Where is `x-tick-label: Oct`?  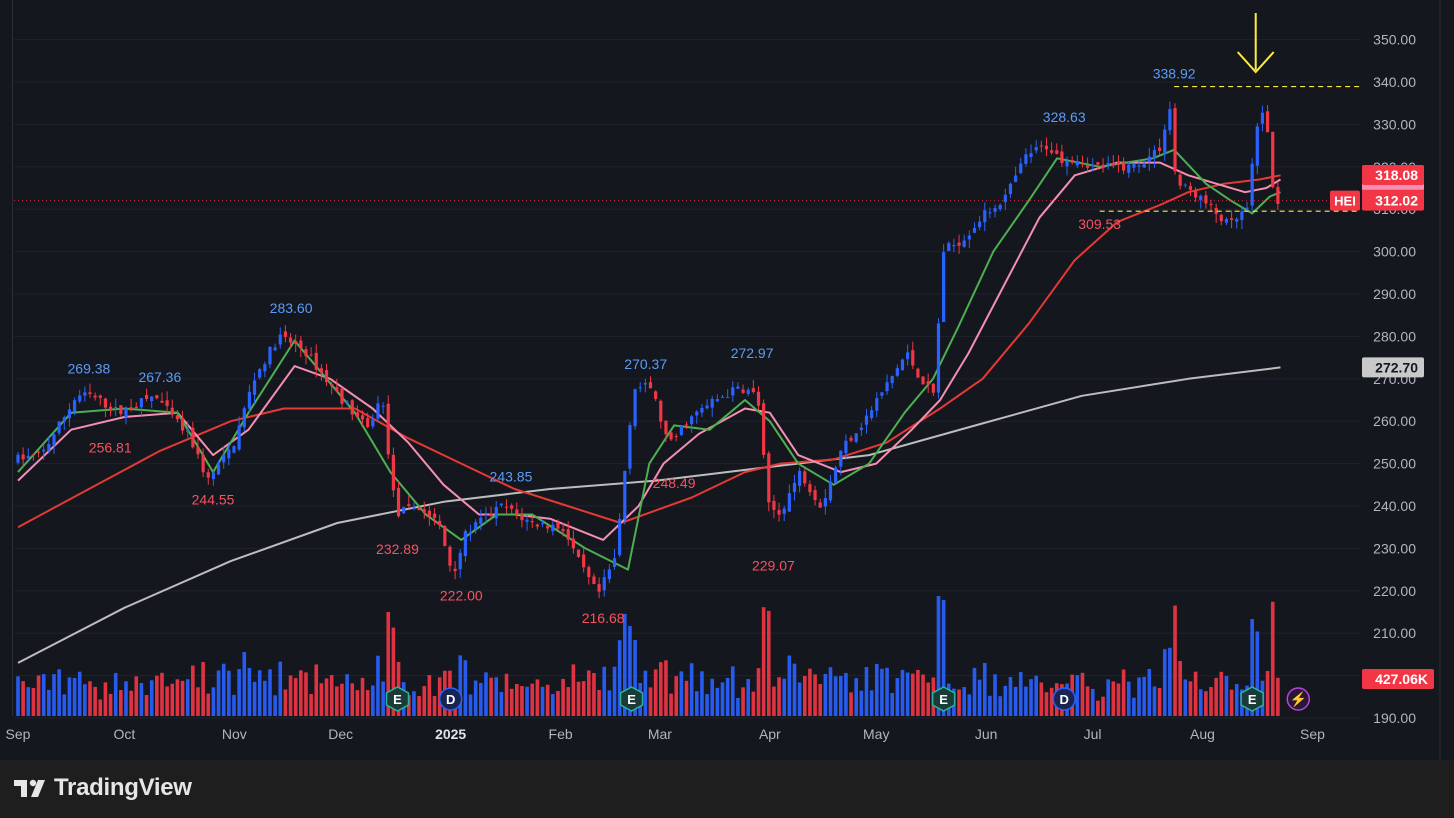 x-tick-label: Oct is located at coordinates (125, 734).